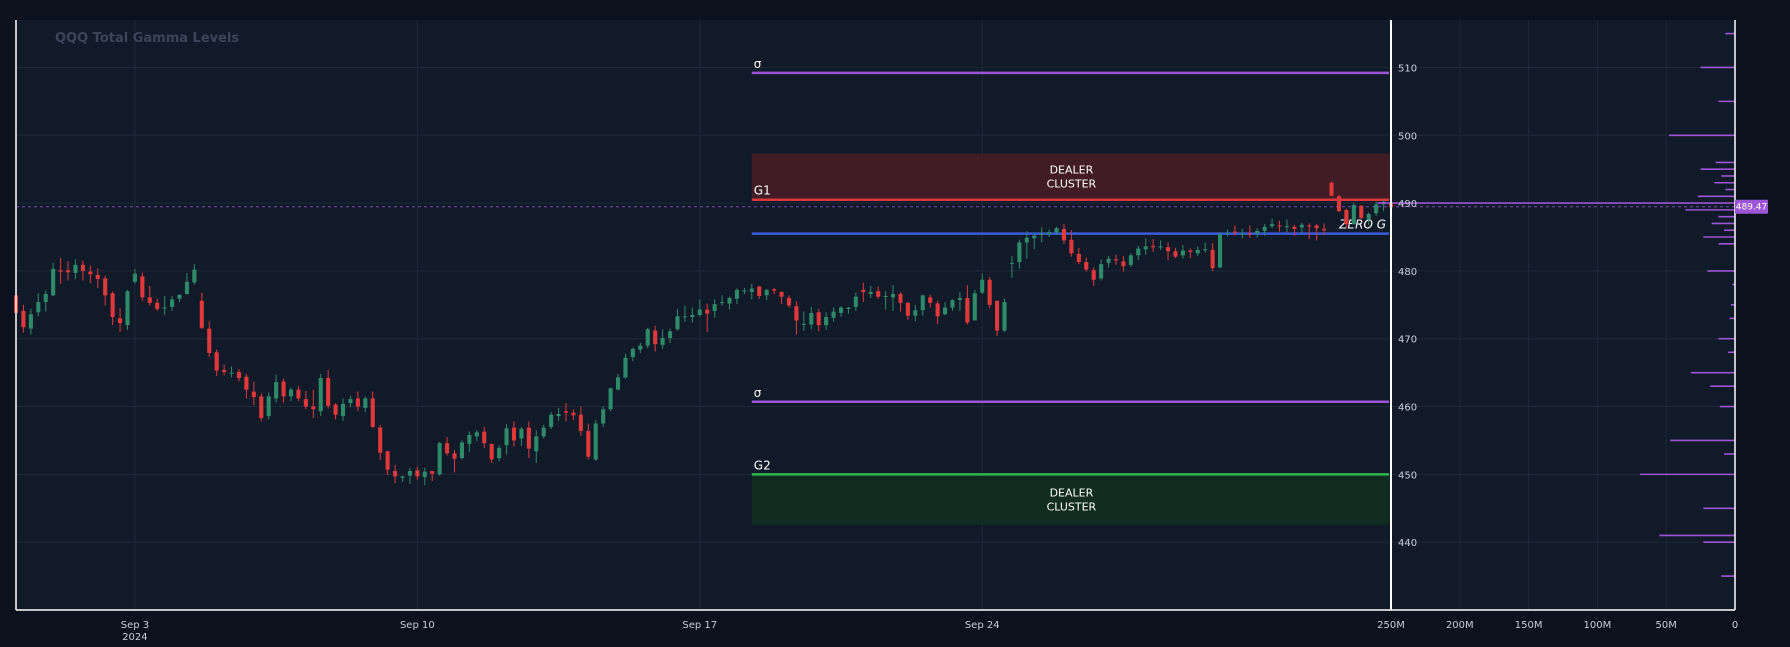 The width and height of the screenshot is (1790, 647). Describe the element at coordinates (1407, 68) in the screenshot. I see `y-tick-label: 510` at that location.